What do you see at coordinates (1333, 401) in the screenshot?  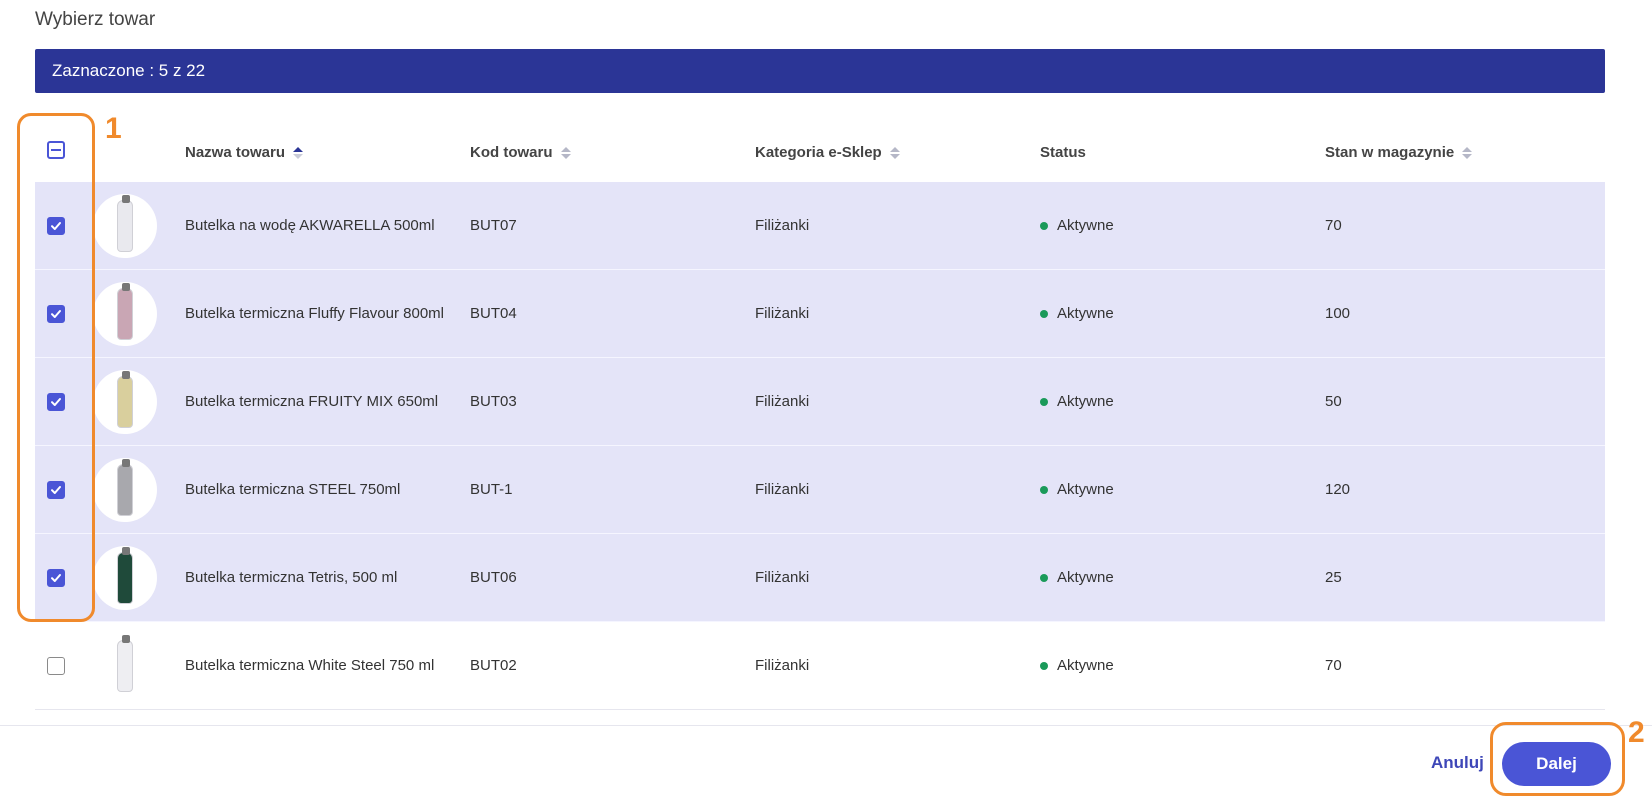 I see `stock-value: 50` at bounding box center [1333, 401].